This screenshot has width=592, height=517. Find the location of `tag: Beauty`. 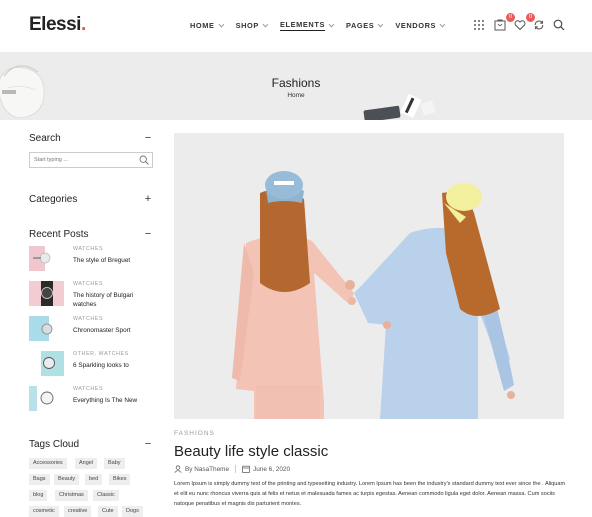

tag: Beauty is located at coordinates (67, 479).